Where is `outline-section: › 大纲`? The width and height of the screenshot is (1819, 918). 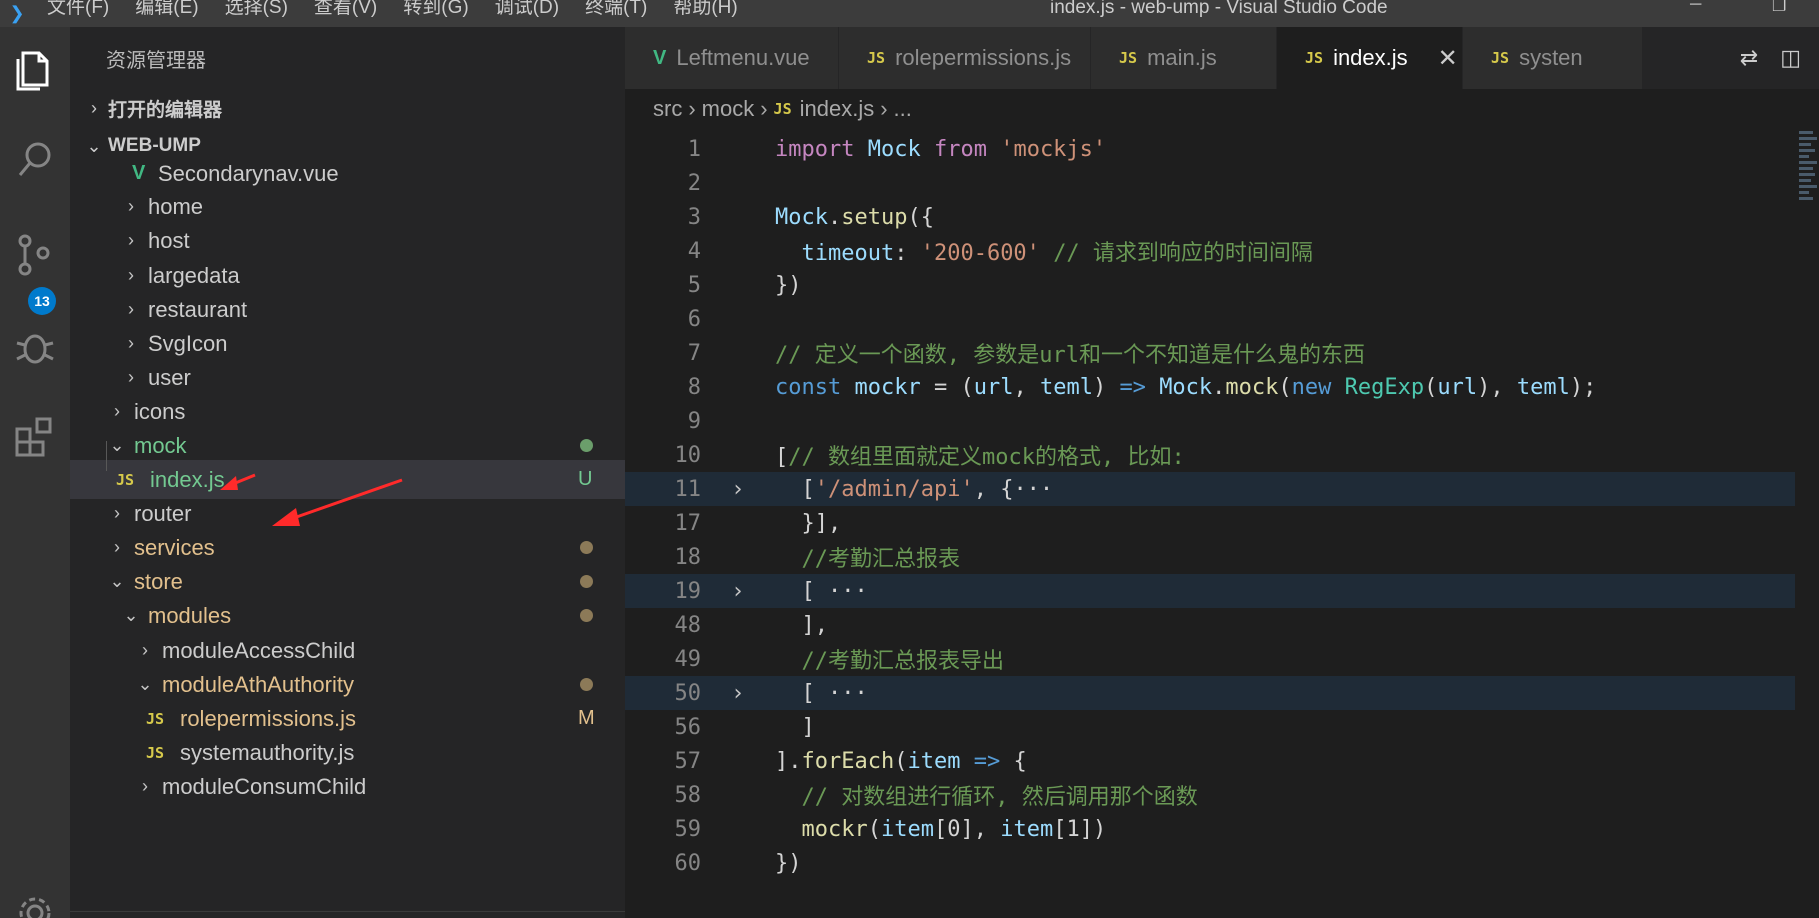 outline-section: › 大纲 is located at coordinates (347, 914).